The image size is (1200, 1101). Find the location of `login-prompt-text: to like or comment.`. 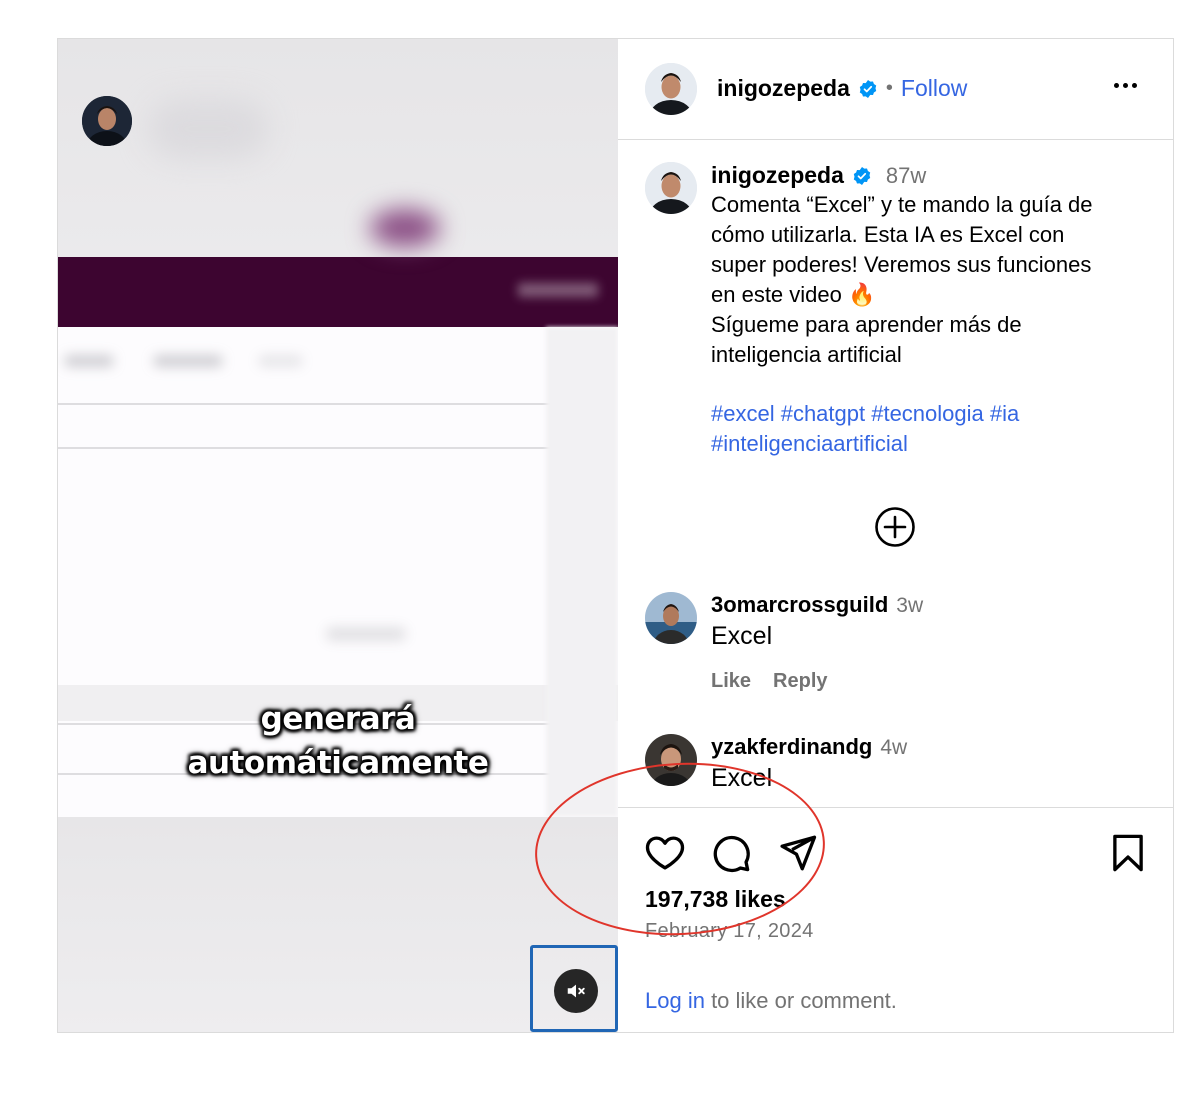

login-prompt-text: to like or comment. is located at coordinates (800, 1000).